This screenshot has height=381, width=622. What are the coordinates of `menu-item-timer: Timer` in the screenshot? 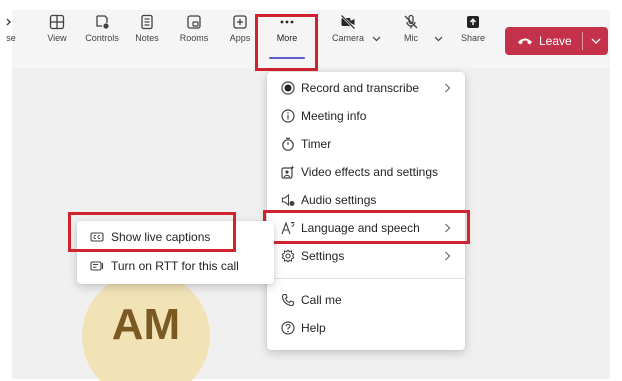 It's located at (366, 144).